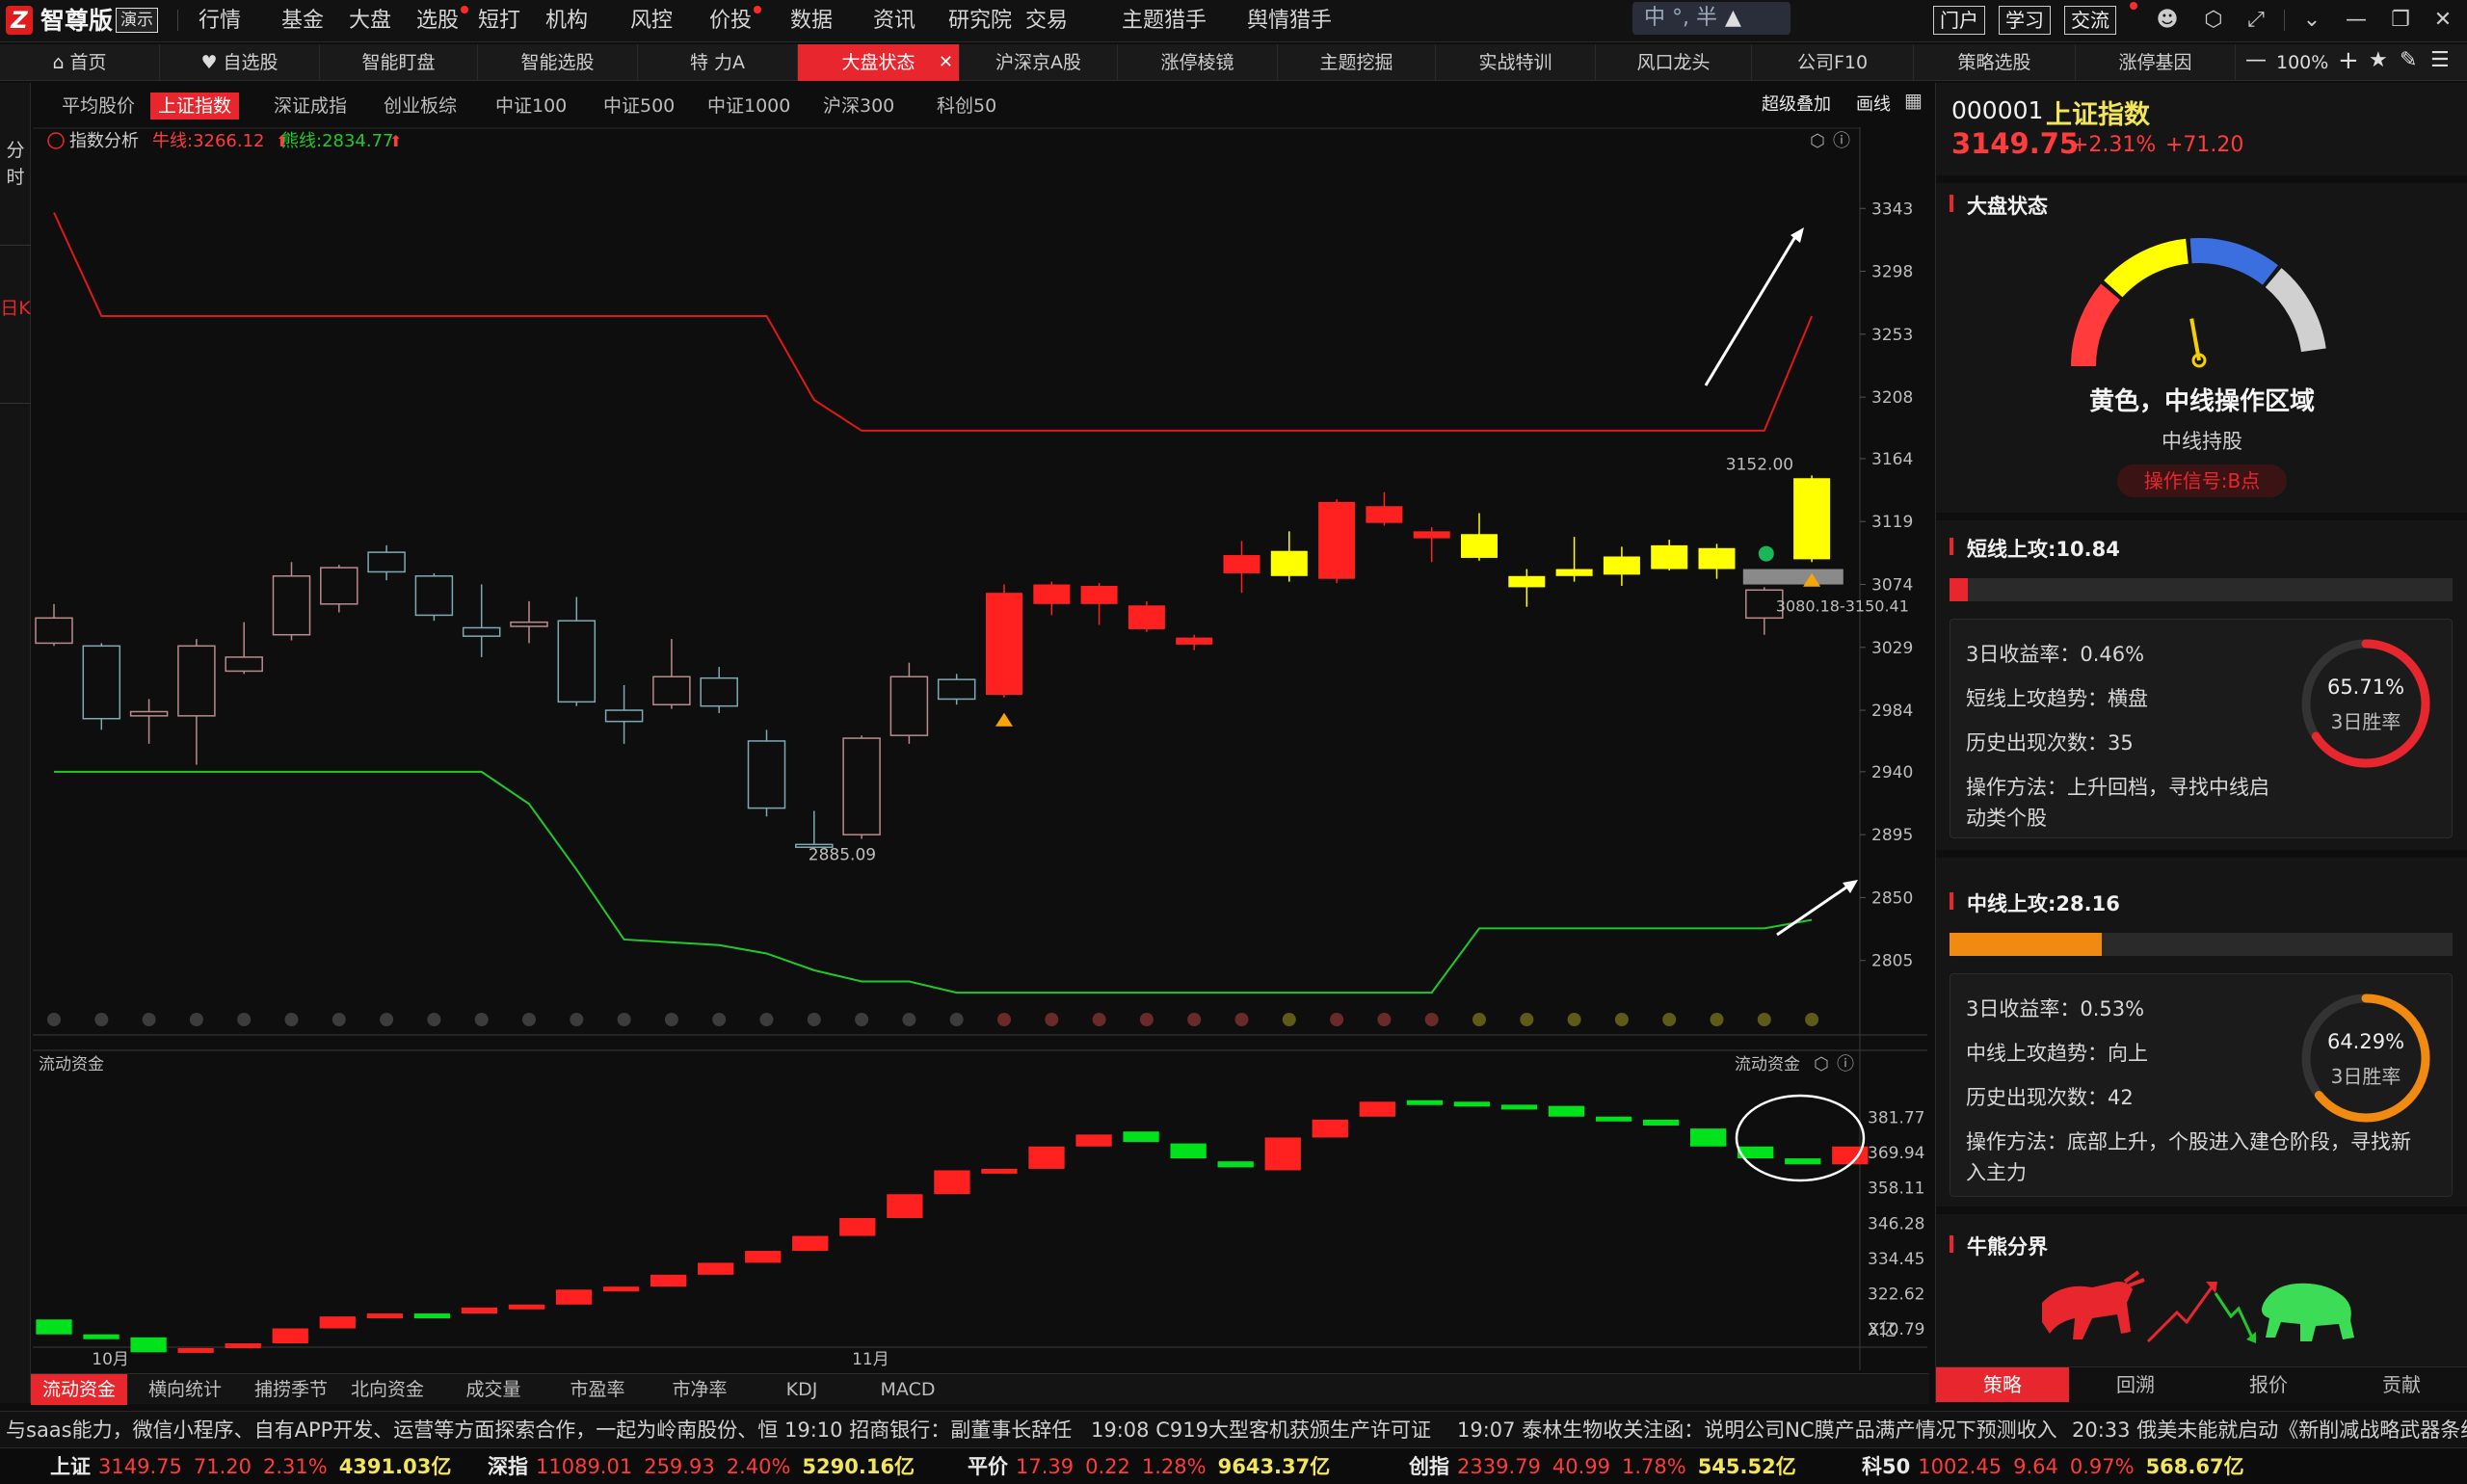 Image resolution: width=2467 pixels, height=1484 pixels. Describe the element at coordinates (2026, 944) in the screenshot. I see `mid-attack-fill` at that location.